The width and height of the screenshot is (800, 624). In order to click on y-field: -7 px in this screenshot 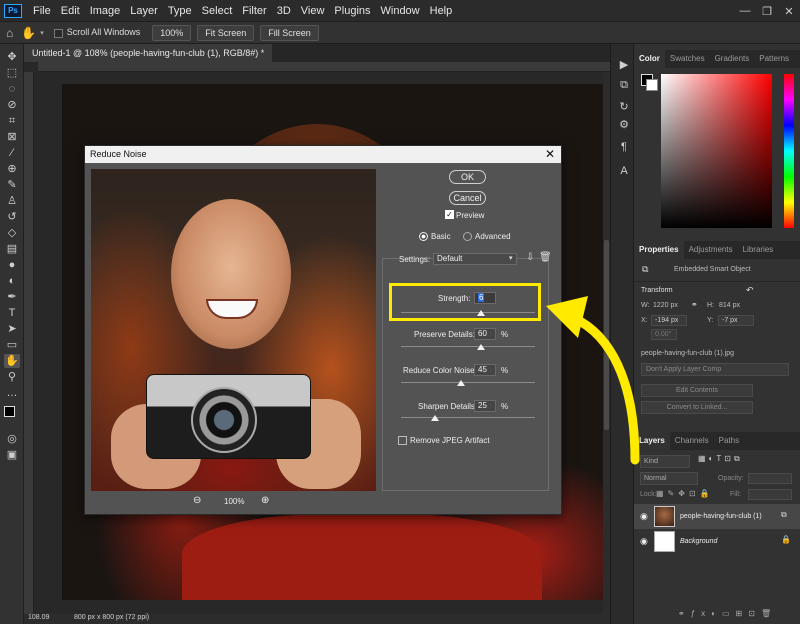, I will do `click(736, 320)`.